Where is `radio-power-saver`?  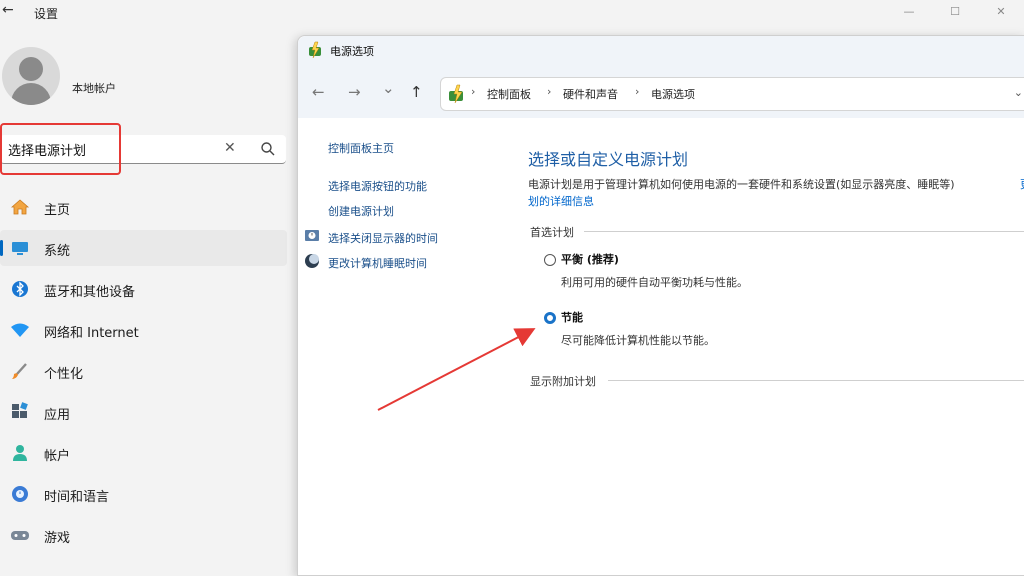
radio-power-saver is located at coordinates (550, 318).